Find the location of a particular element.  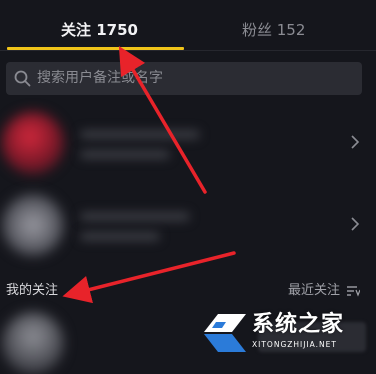

watermark-brand: 系统之家 is located at coordinates (298, 324).